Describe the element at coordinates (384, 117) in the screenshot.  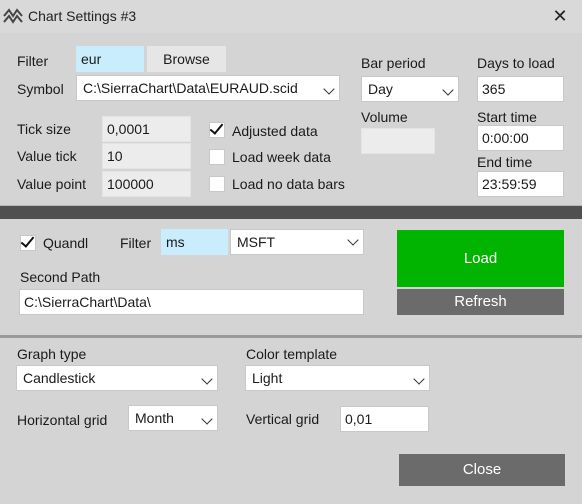
I see `volume-label: Volume` at that location.